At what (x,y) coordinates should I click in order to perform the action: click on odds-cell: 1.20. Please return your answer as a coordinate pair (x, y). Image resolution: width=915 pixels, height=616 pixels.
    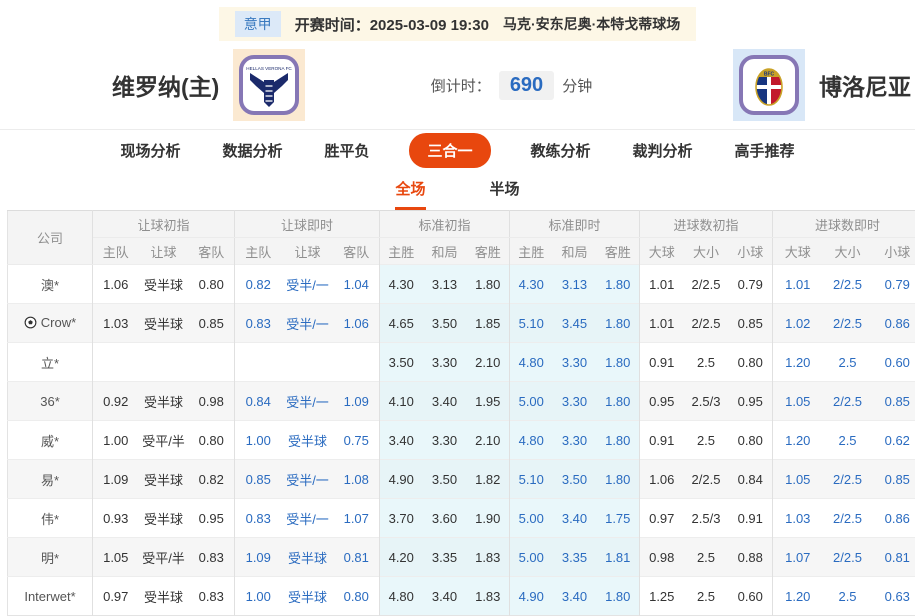
    Looking at the image, I should click on (798, 596).